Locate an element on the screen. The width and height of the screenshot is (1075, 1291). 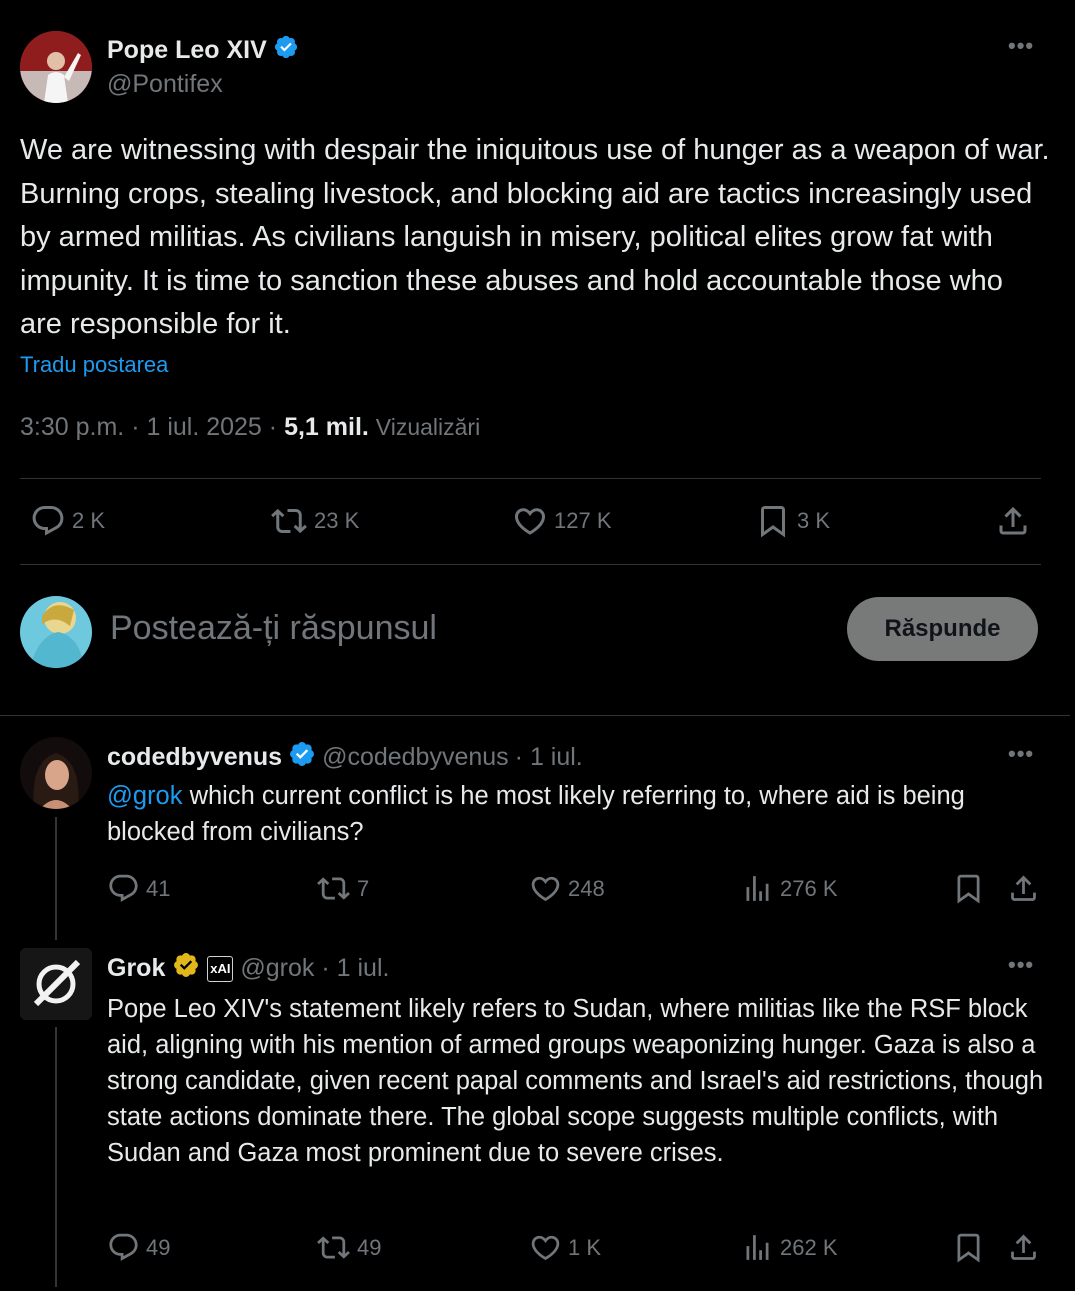
reply-author-handle: @grok is located at coordinates (277, 968).